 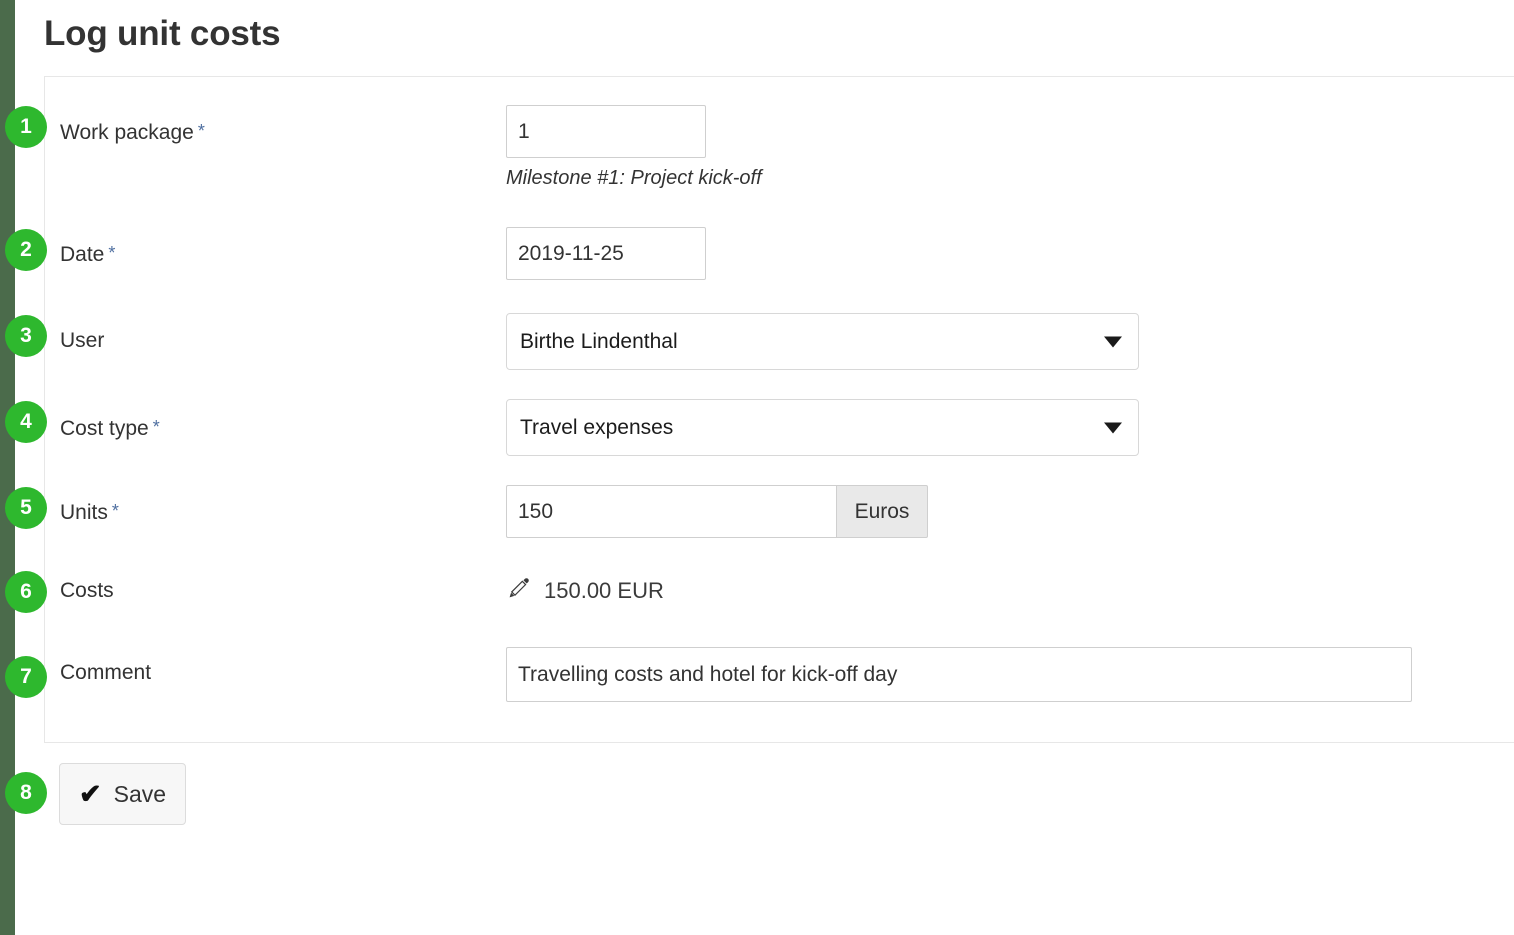 I want to click on annotation-badge-3: 3, so click(x=26, y=336).